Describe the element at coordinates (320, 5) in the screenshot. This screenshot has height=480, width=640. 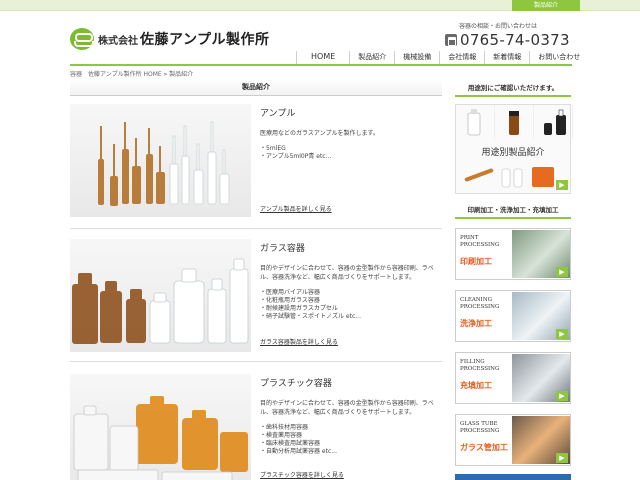
I see `top-bar: 製品紹介` at that location.